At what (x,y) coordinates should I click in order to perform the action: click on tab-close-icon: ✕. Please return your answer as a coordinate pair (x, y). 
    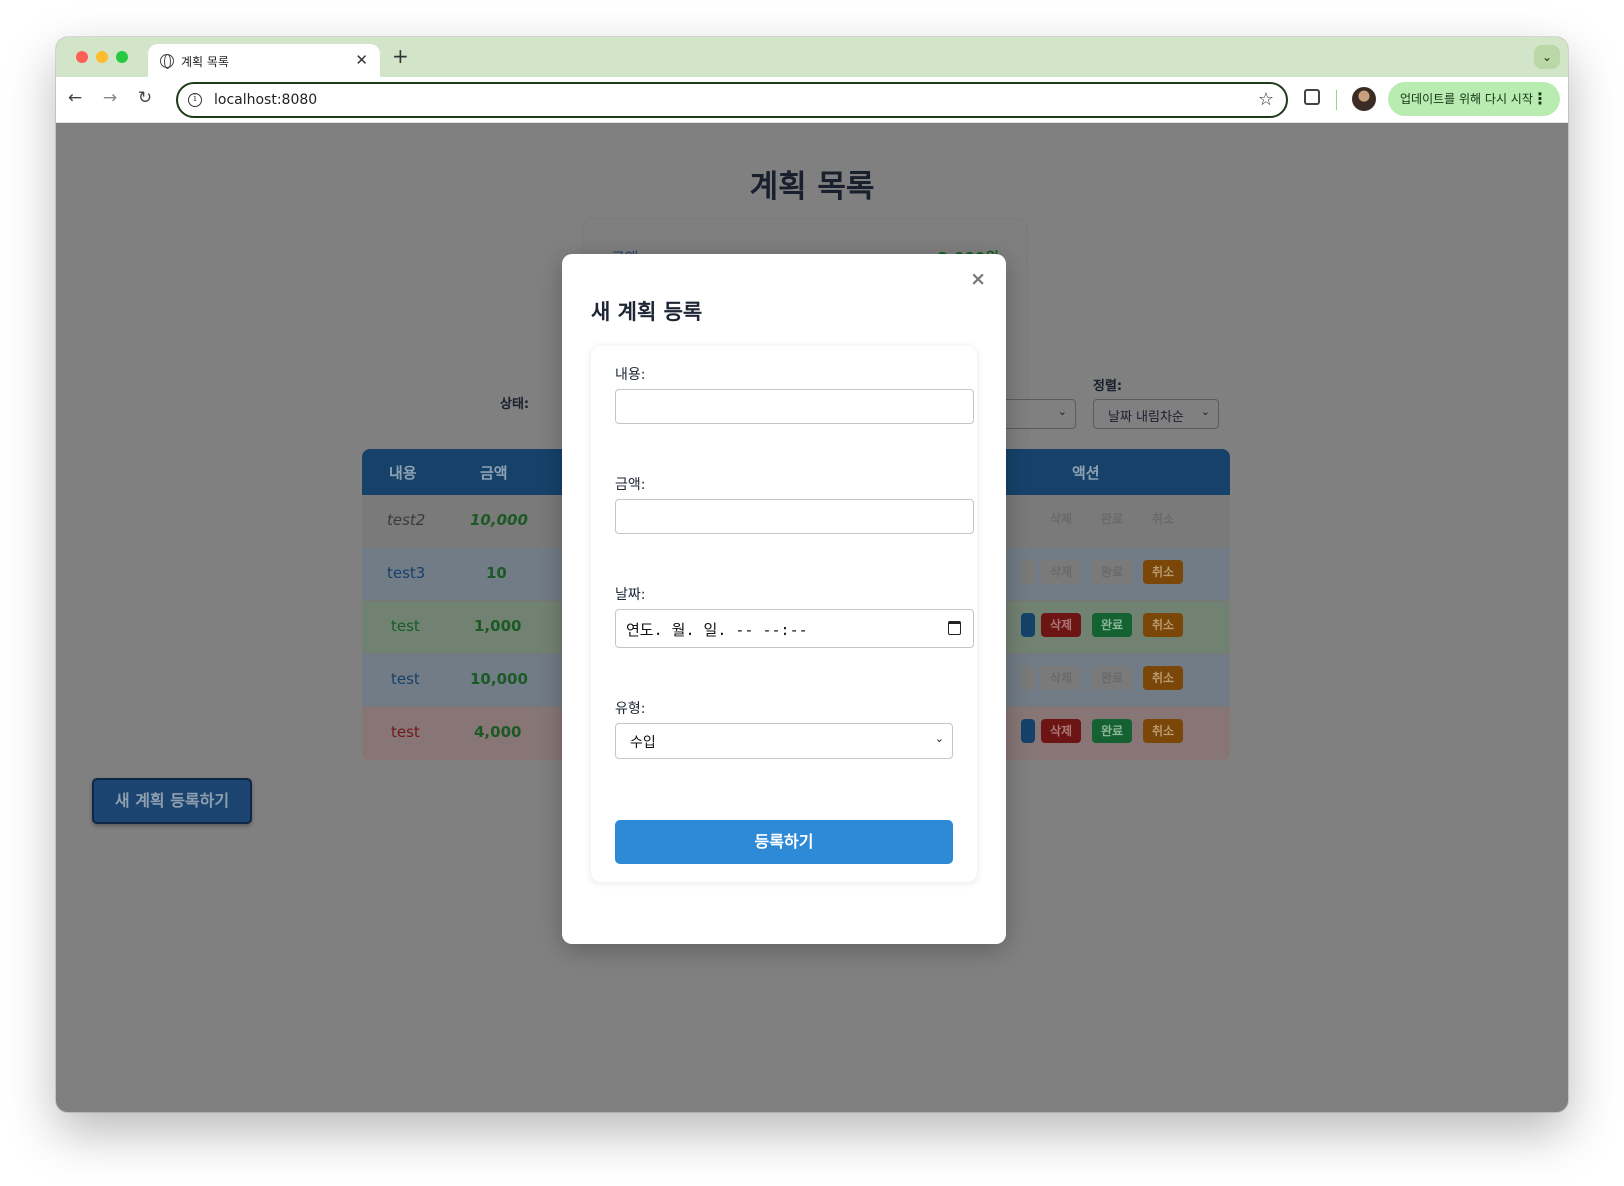
    Looking at the image, I should click on (361, 60).